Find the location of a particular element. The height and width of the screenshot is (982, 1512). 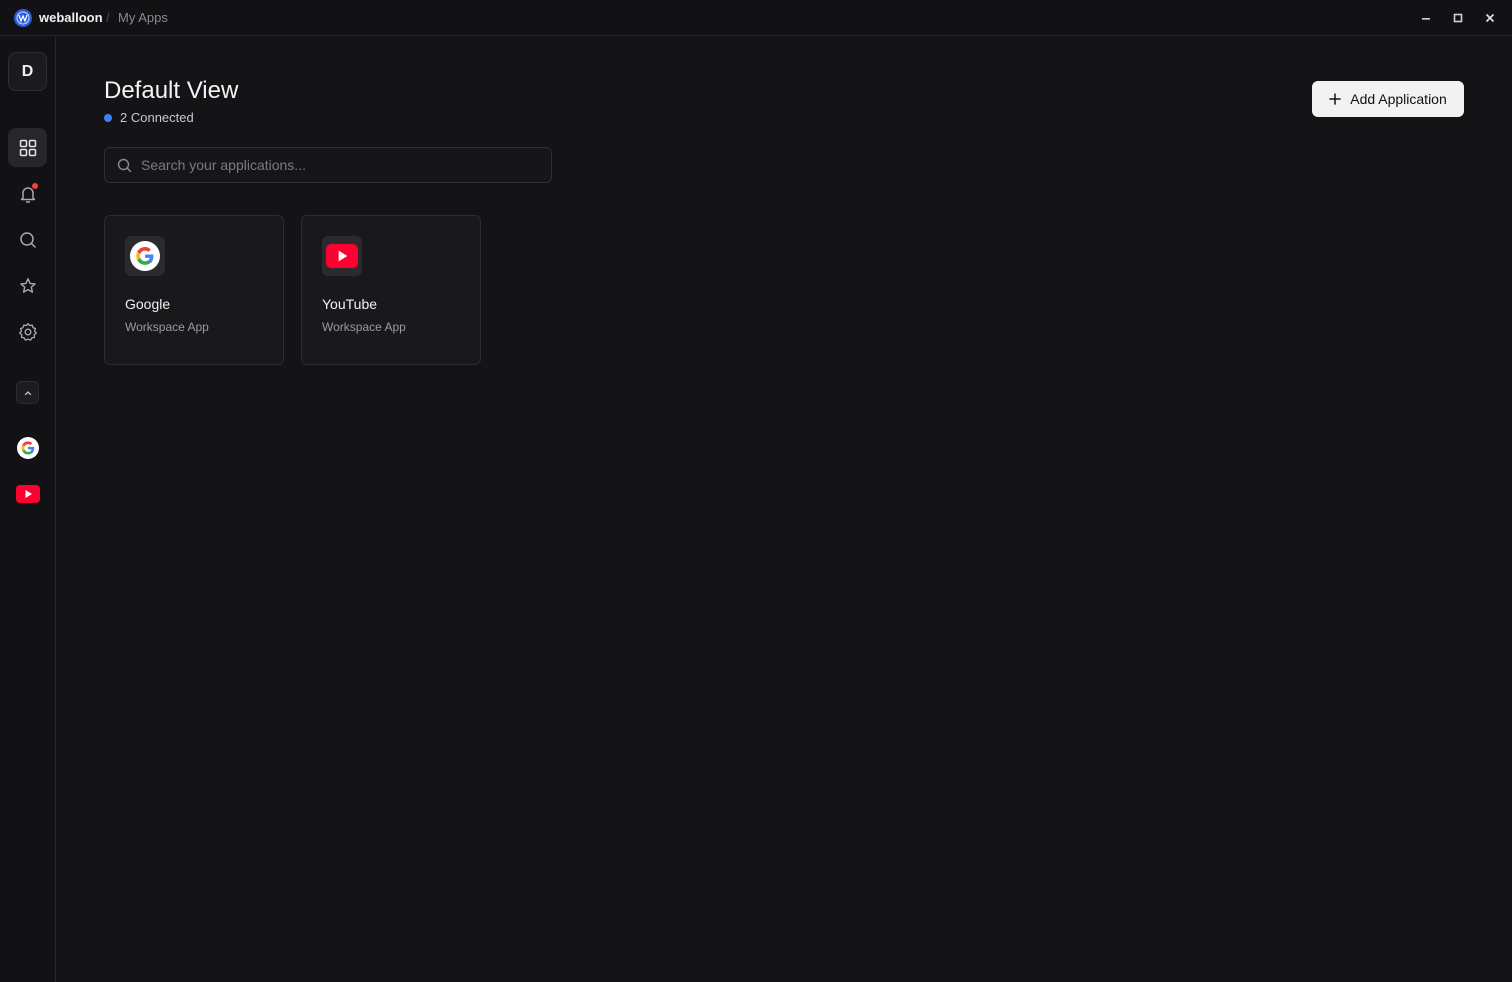

star-icon is located at coordinates (27, 285).